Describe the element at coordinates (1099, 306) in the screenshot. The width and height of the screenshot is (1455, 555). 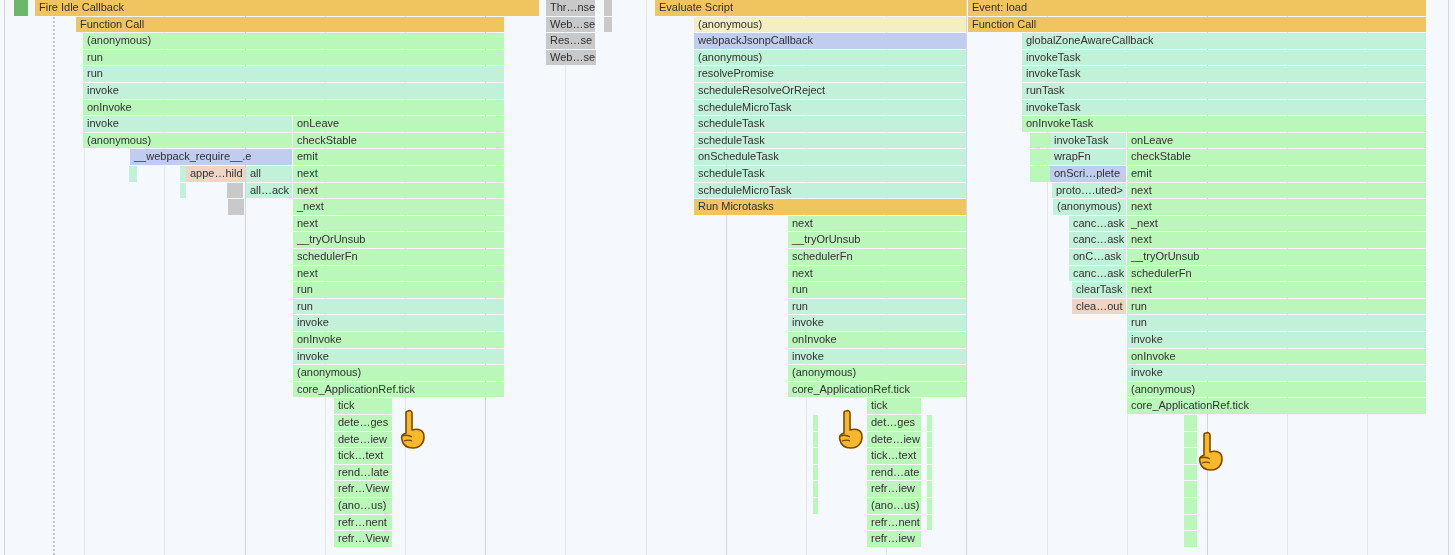
I see `call-bar: clea…out` at that location.